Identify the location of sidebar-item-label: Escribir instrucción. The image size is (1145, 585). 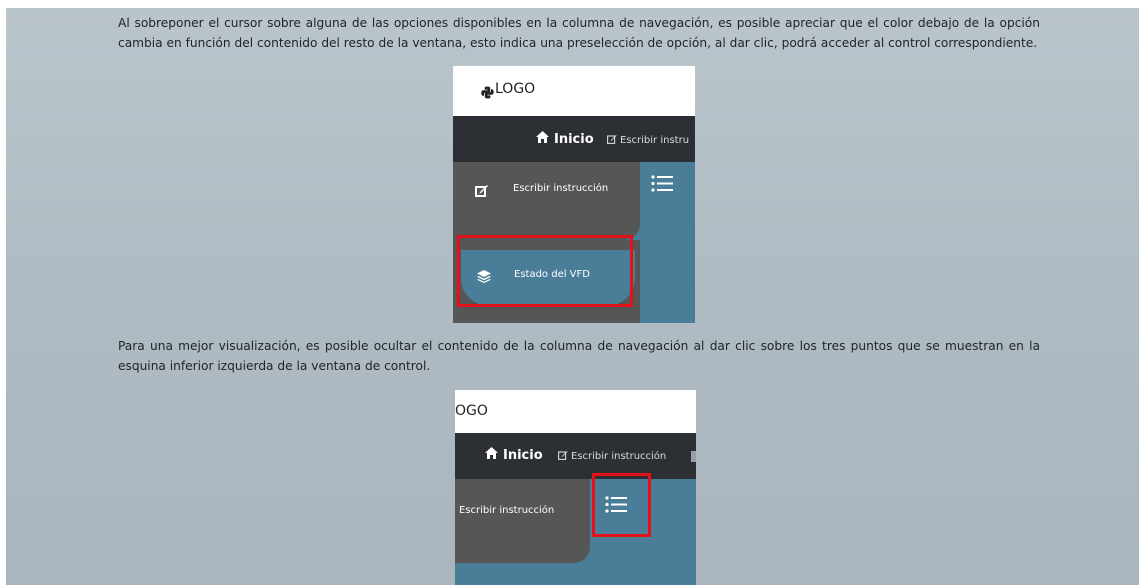
(561, 188).